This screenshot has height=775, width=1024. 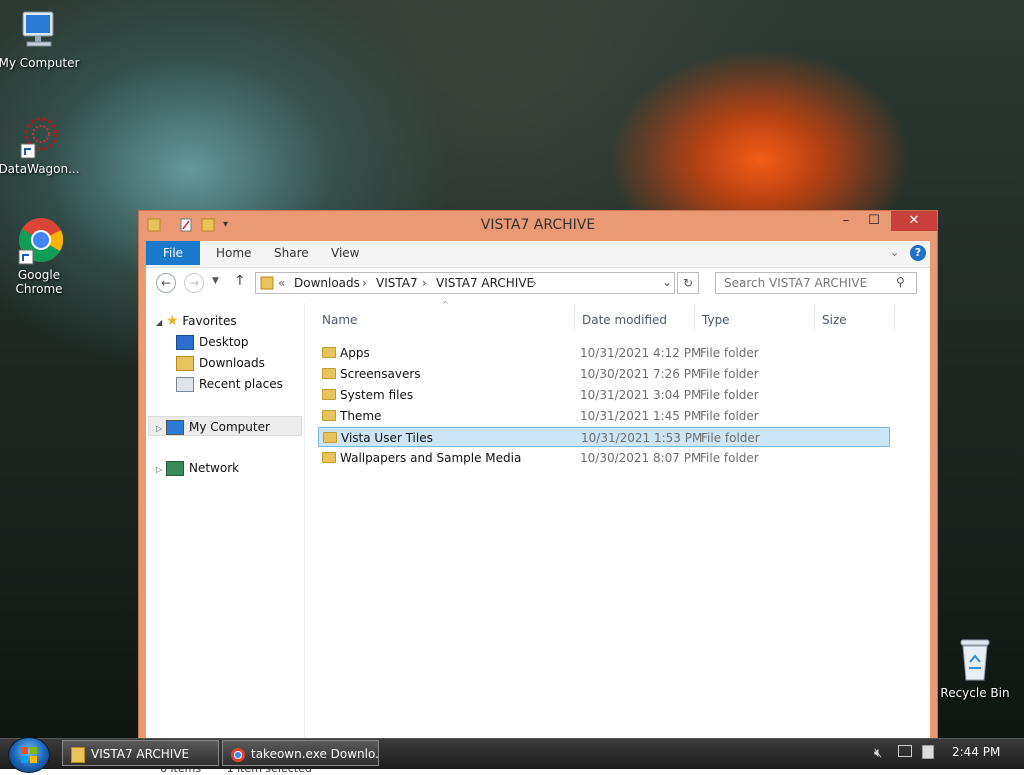 I want to click on nav-item-label: Downloads, so click(x=232, y=363).